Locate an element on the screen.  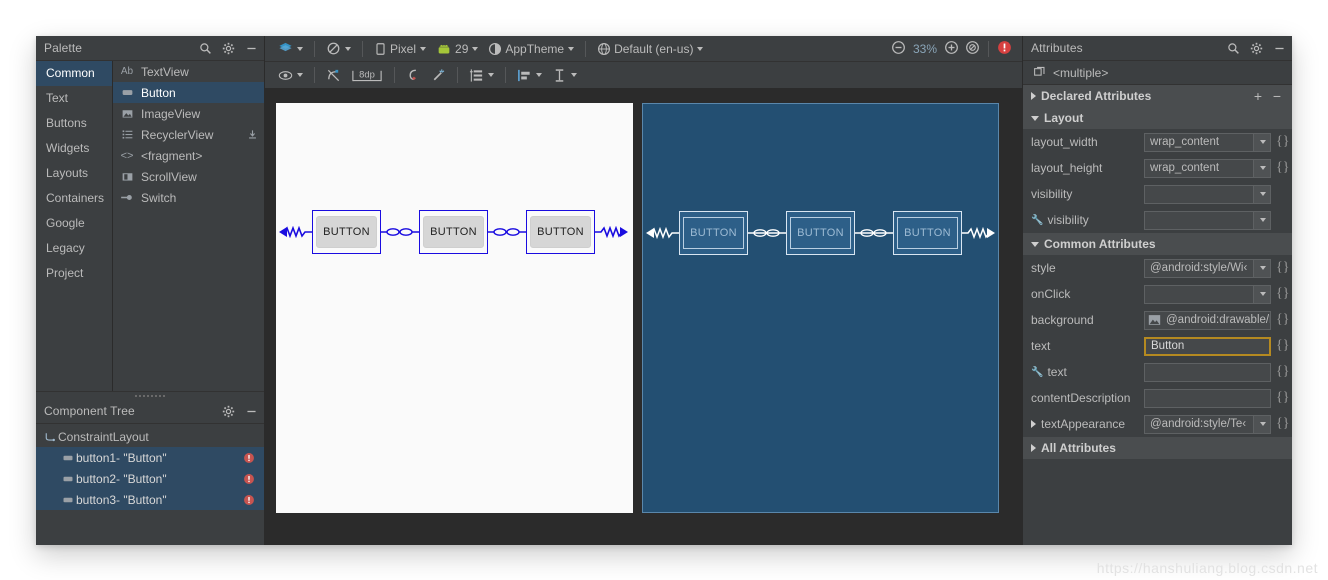
tools-visibility-input is located at coordinates (1207, 220).